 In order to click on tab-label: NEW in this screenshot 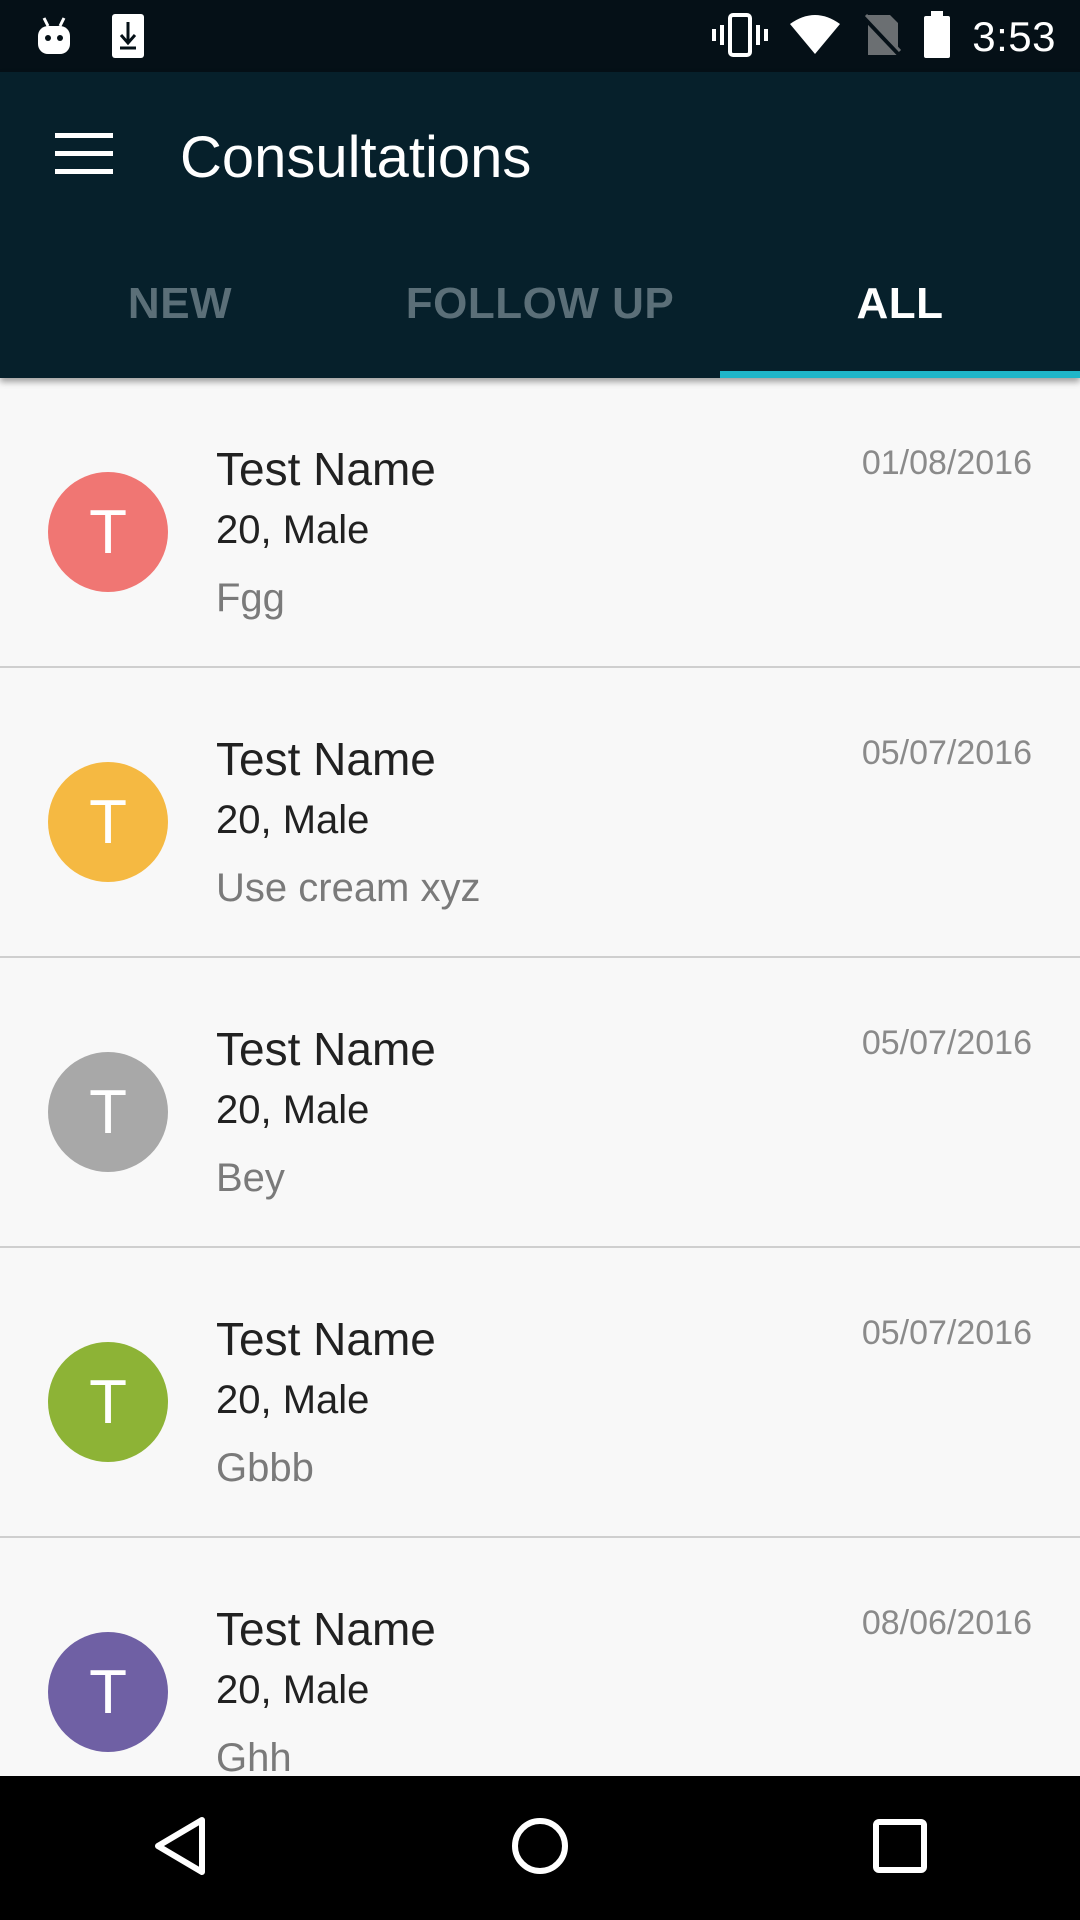, I will do `click(180, 303)`.